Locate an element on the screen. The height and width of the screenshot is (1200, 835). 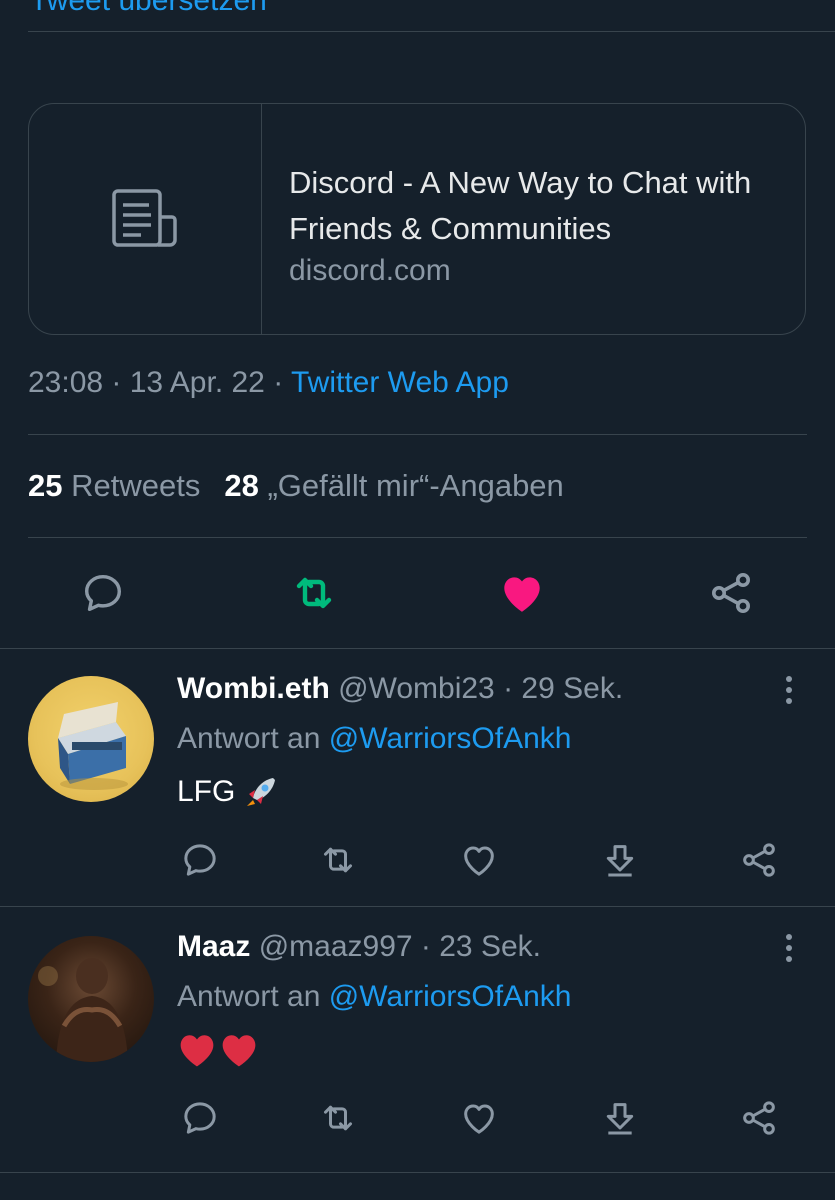
tweet-time: 23:08 is located at coordinates (66, 382).